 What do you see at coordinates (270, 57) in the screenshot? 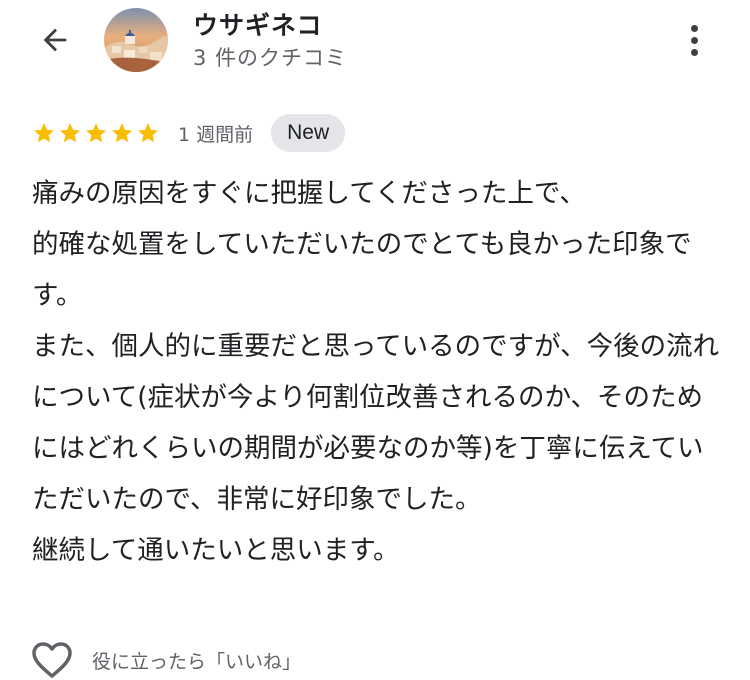
I see `review-count: 3 件のクチコミ` at bounding box center [270, 57].